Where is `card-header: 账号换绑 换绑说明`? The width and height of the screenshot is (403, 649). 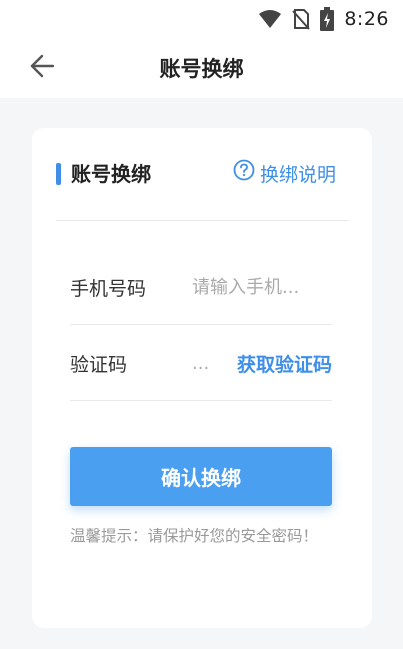
card-header: 账号换绑 换绑说明 is located at coordinates (202, 174).